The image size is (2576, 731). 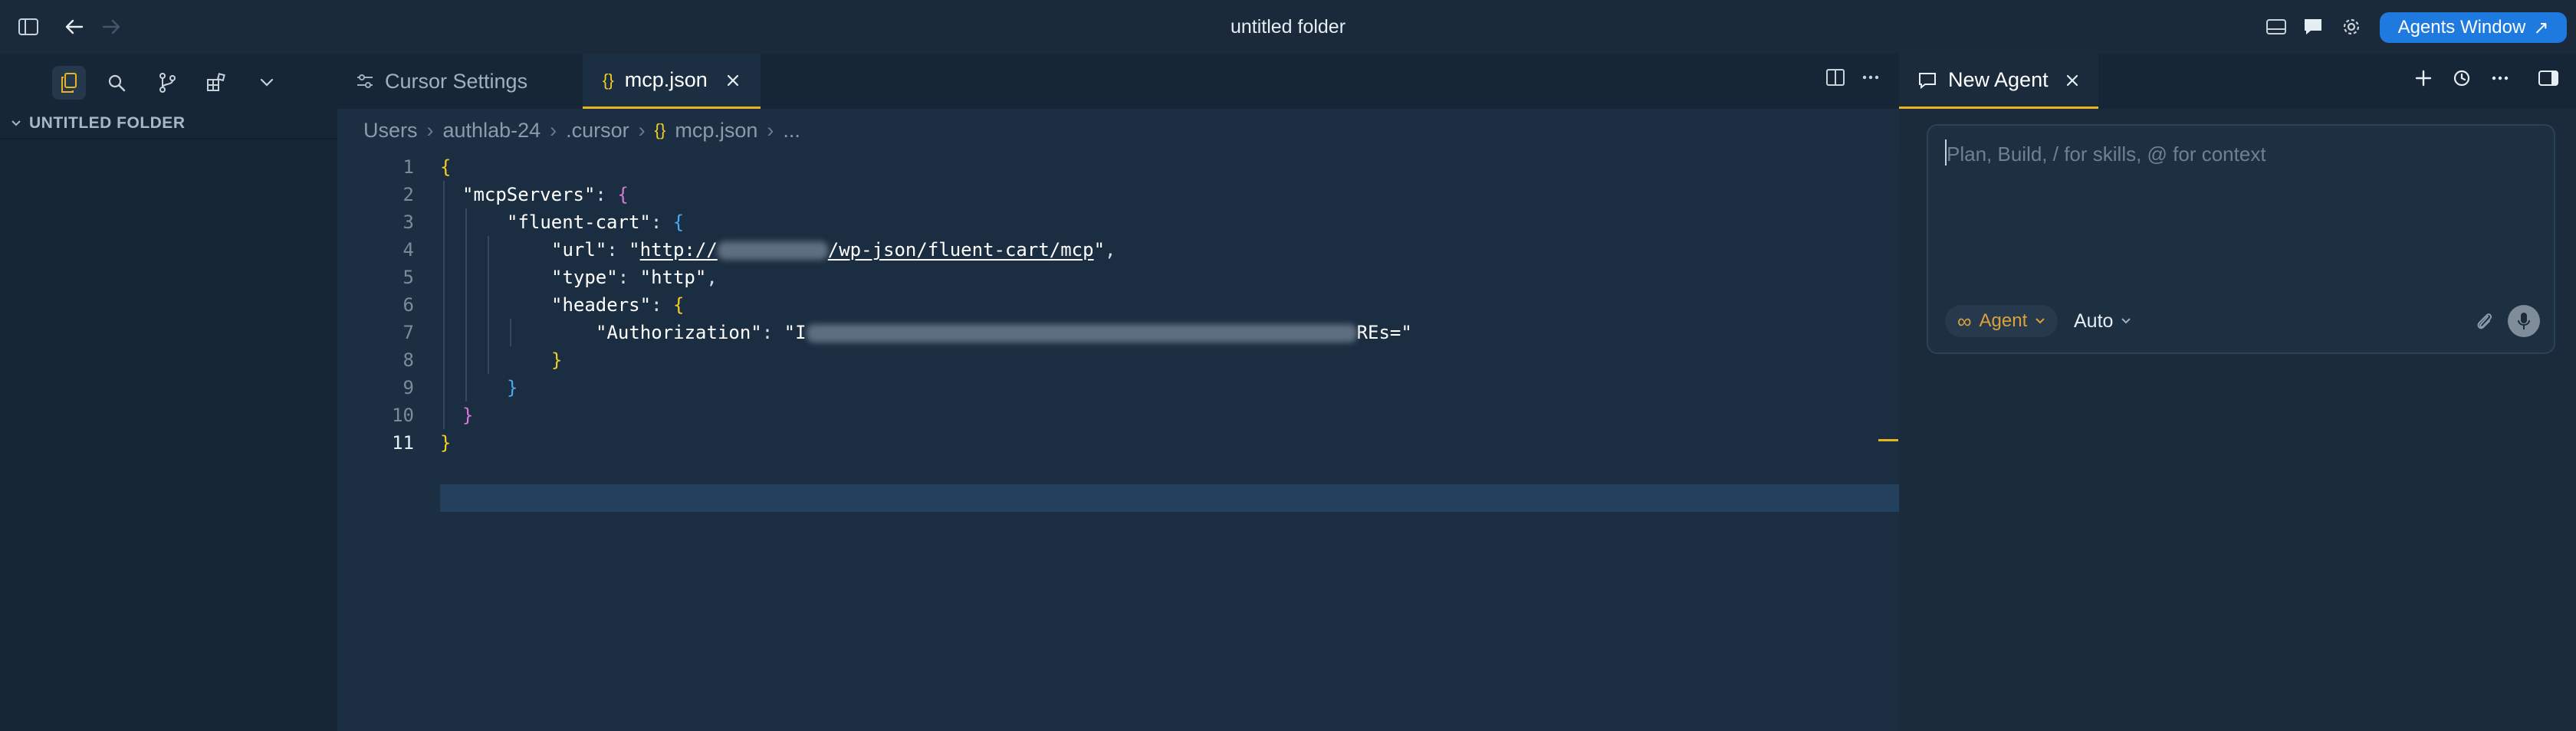 I want to click on tab-cursor-settings: Cursor Settings, so click(x=460, y=81).